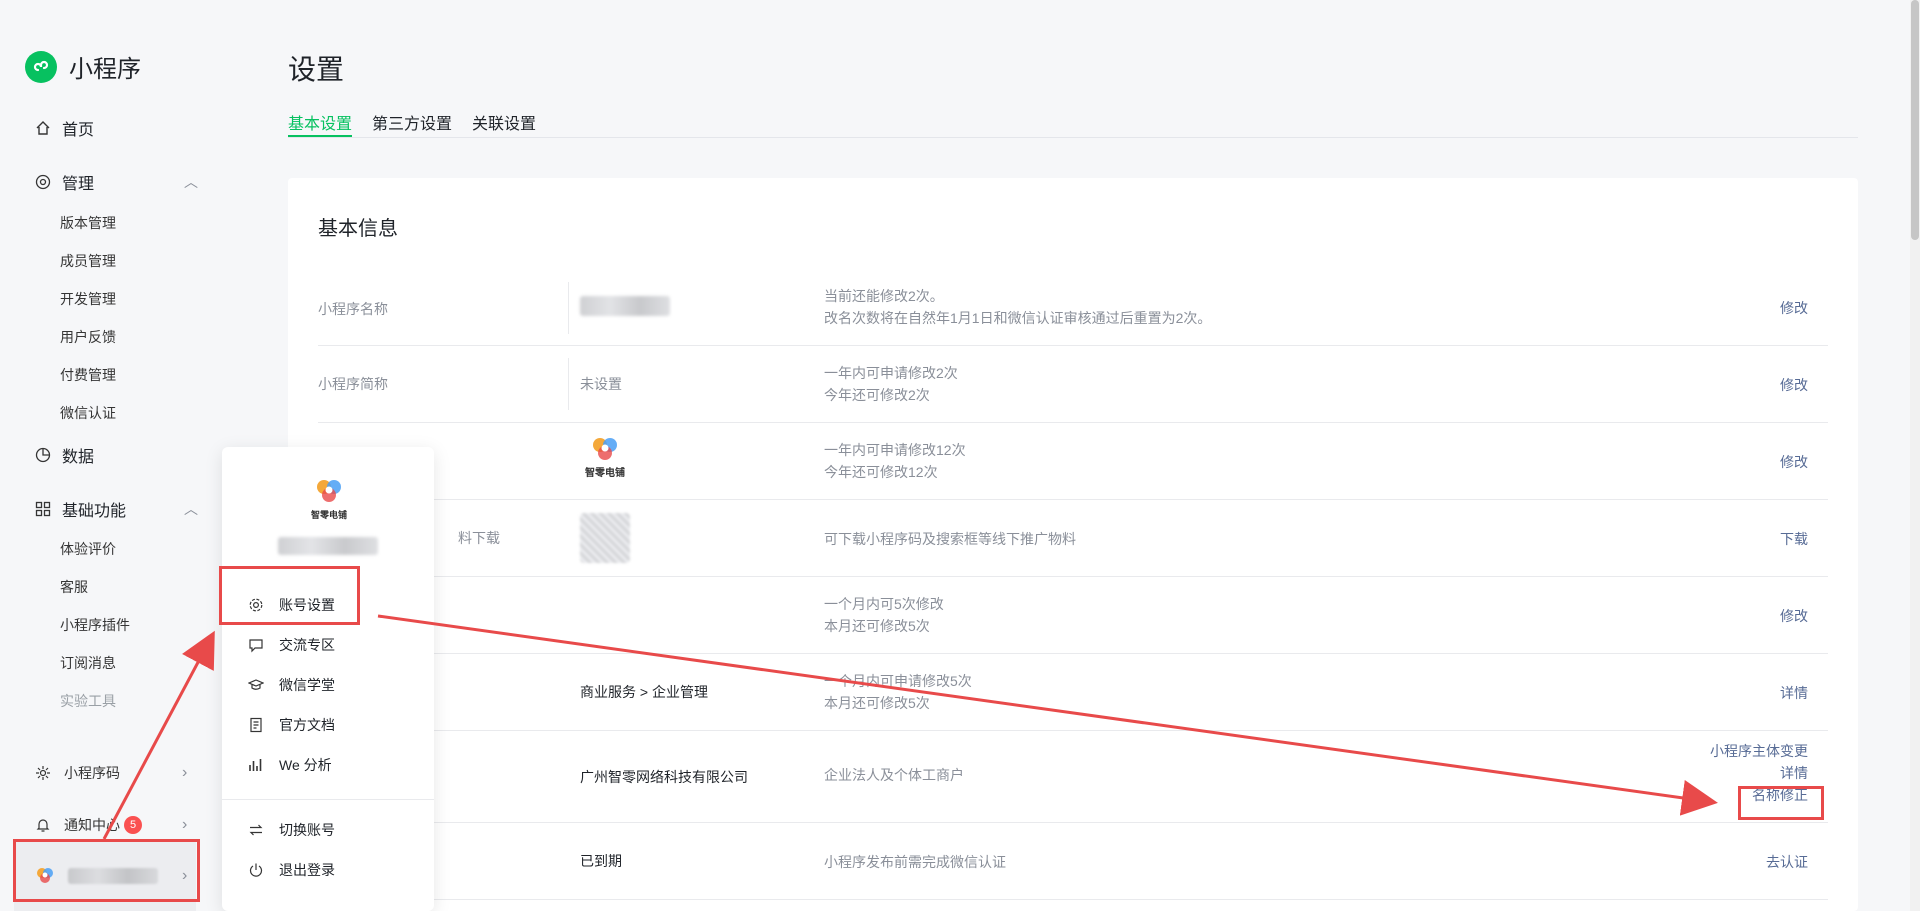 Image resolution: width=1920 pixels, height=911 pixels. I want to click on menu-official-docs: 官方文档, so click(291, 725).